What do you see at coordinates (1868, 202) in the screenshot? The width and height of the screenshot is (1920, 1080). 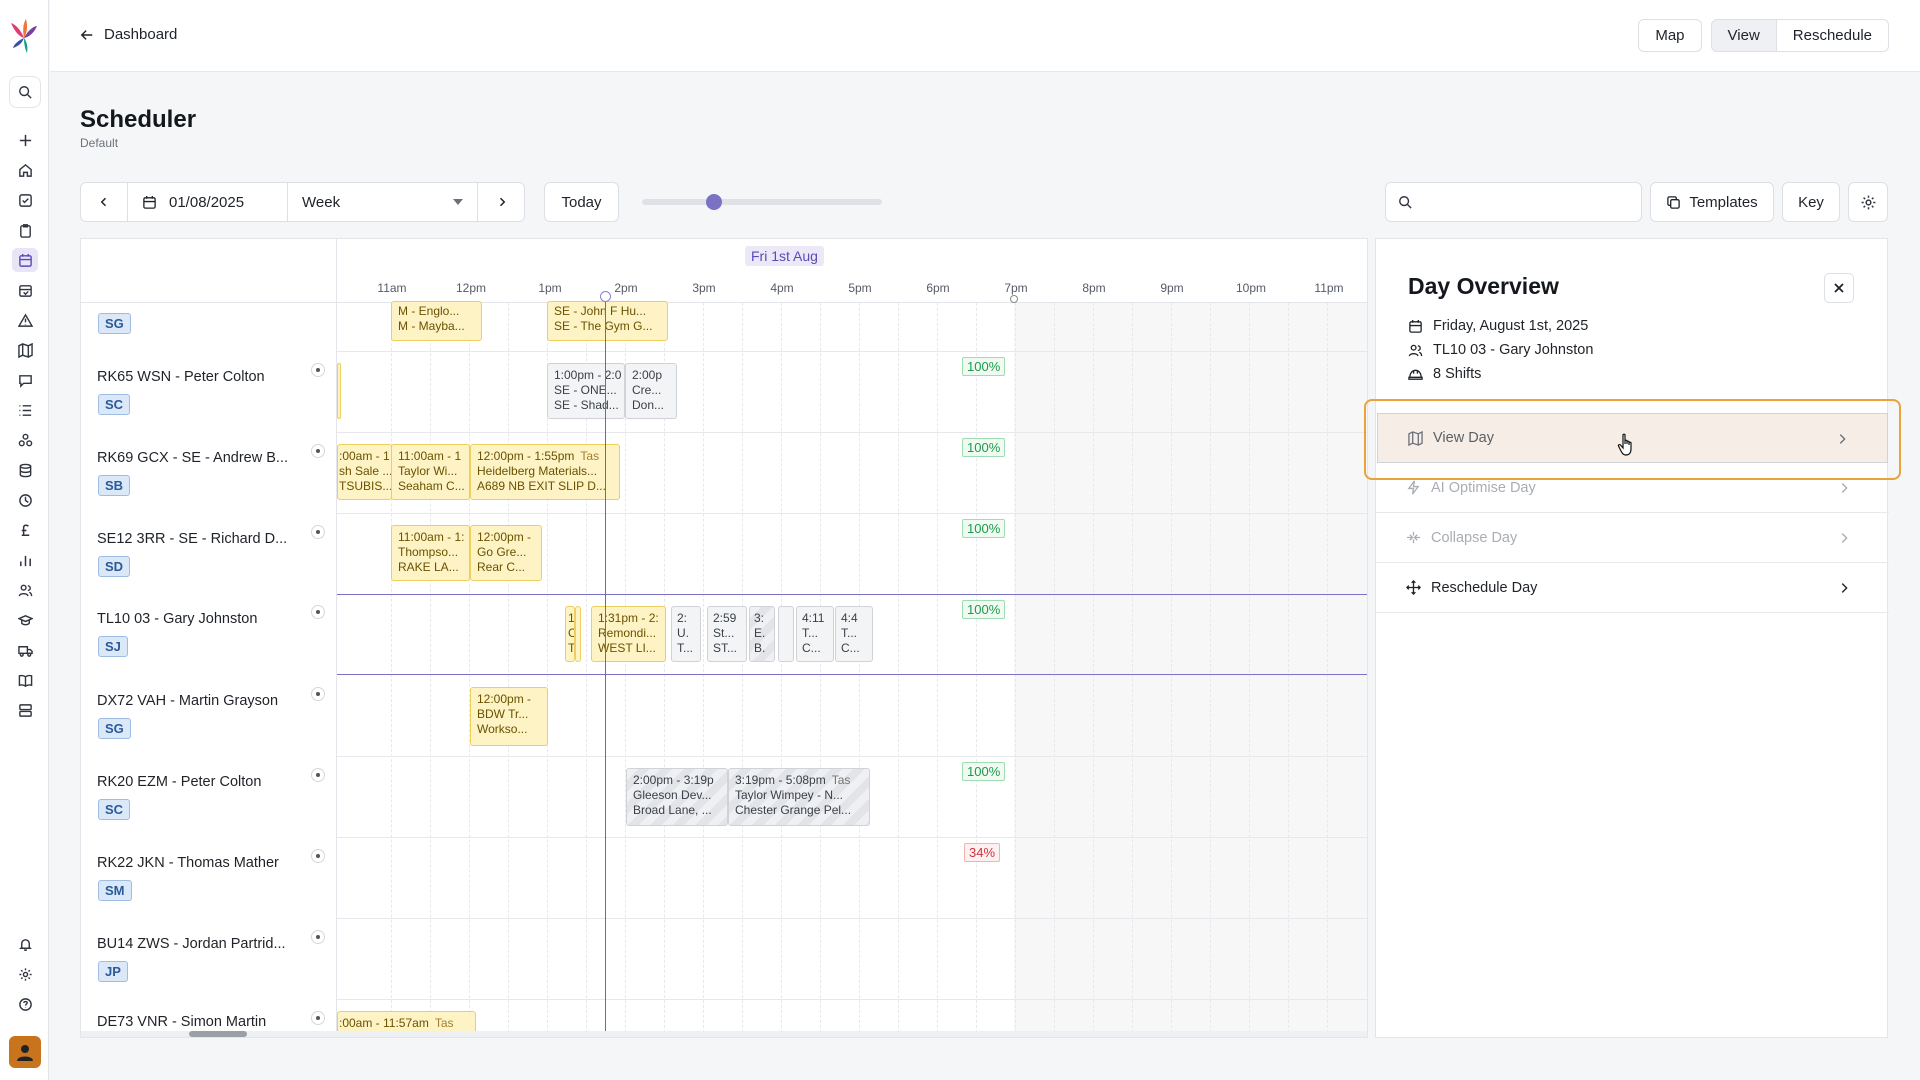 I see `settings-button` at bounding box center [1868, 202].